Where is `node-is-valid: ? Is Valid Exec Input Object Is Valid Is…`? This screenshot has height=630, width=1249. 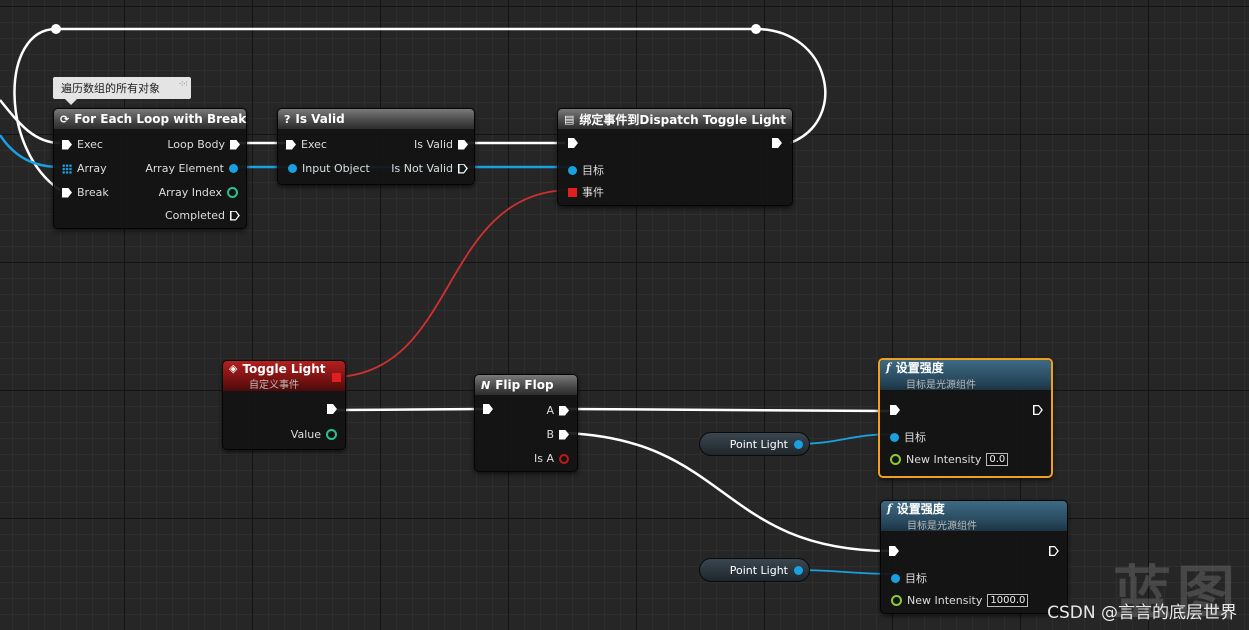
node-is-valid: ? Is Valid Exec Input Object Is Valid Is… is located at coordinates (376, 146).